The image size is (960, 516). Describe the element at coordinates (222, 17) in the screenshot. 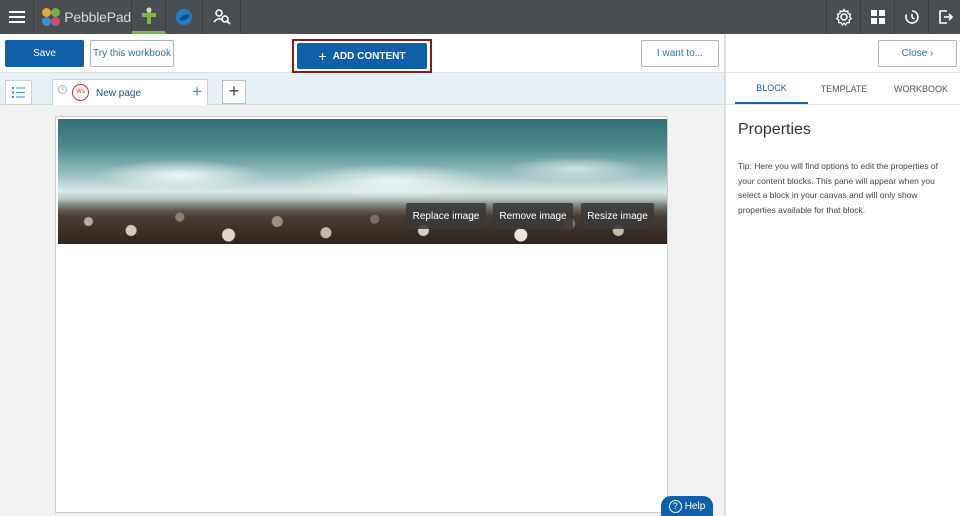

I see `atlas-icon` at that location.